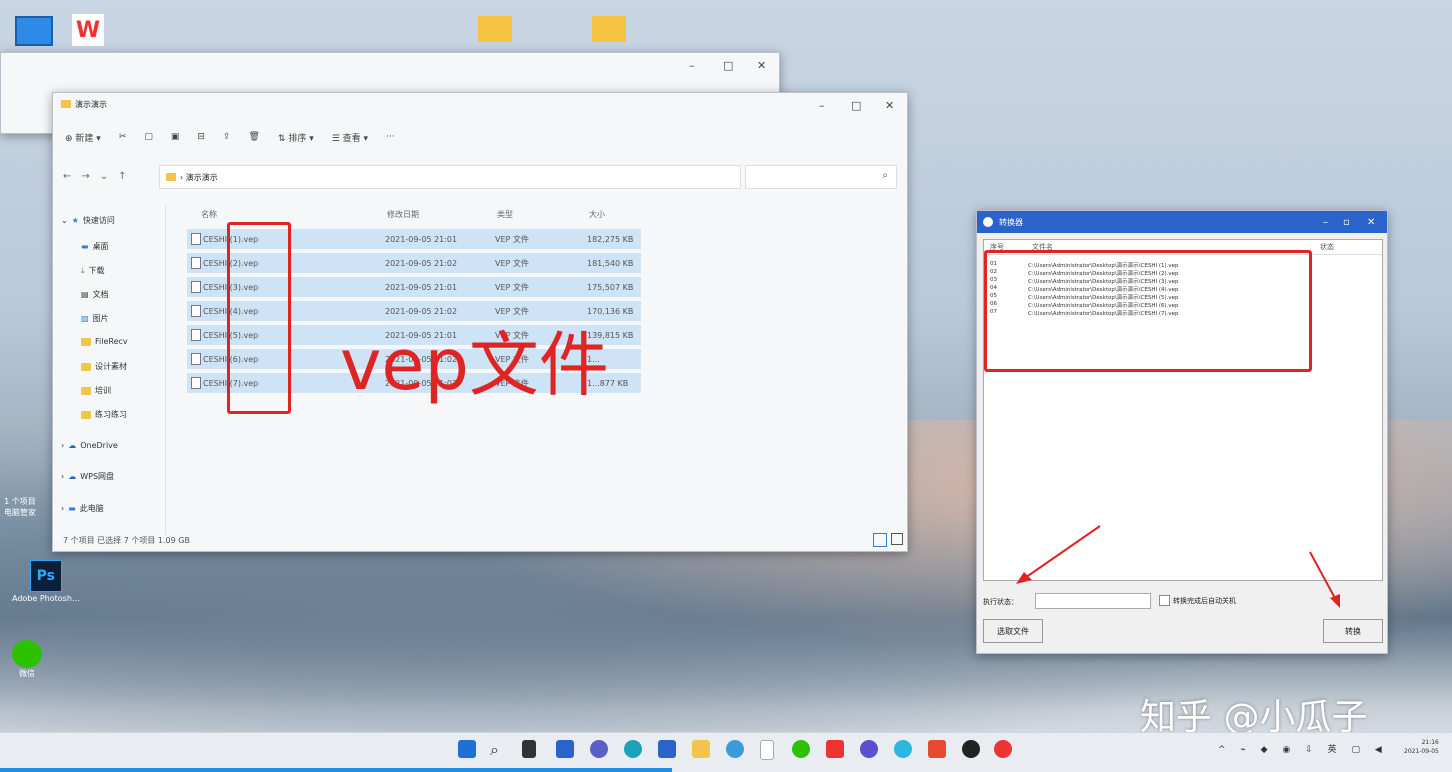 The height and width of the screenshot is (772, 1452). I want to click on progress-bar, so click(336, 770).